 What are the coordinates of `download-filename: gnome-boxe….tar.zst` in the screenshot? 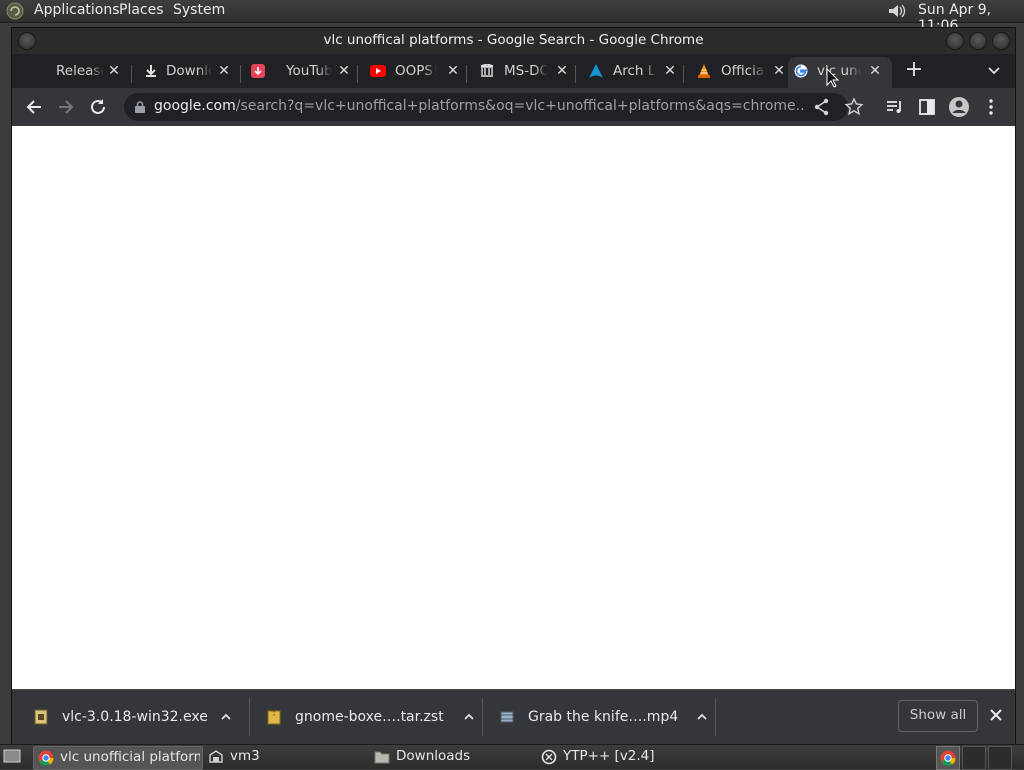 It's located at (369, 717).